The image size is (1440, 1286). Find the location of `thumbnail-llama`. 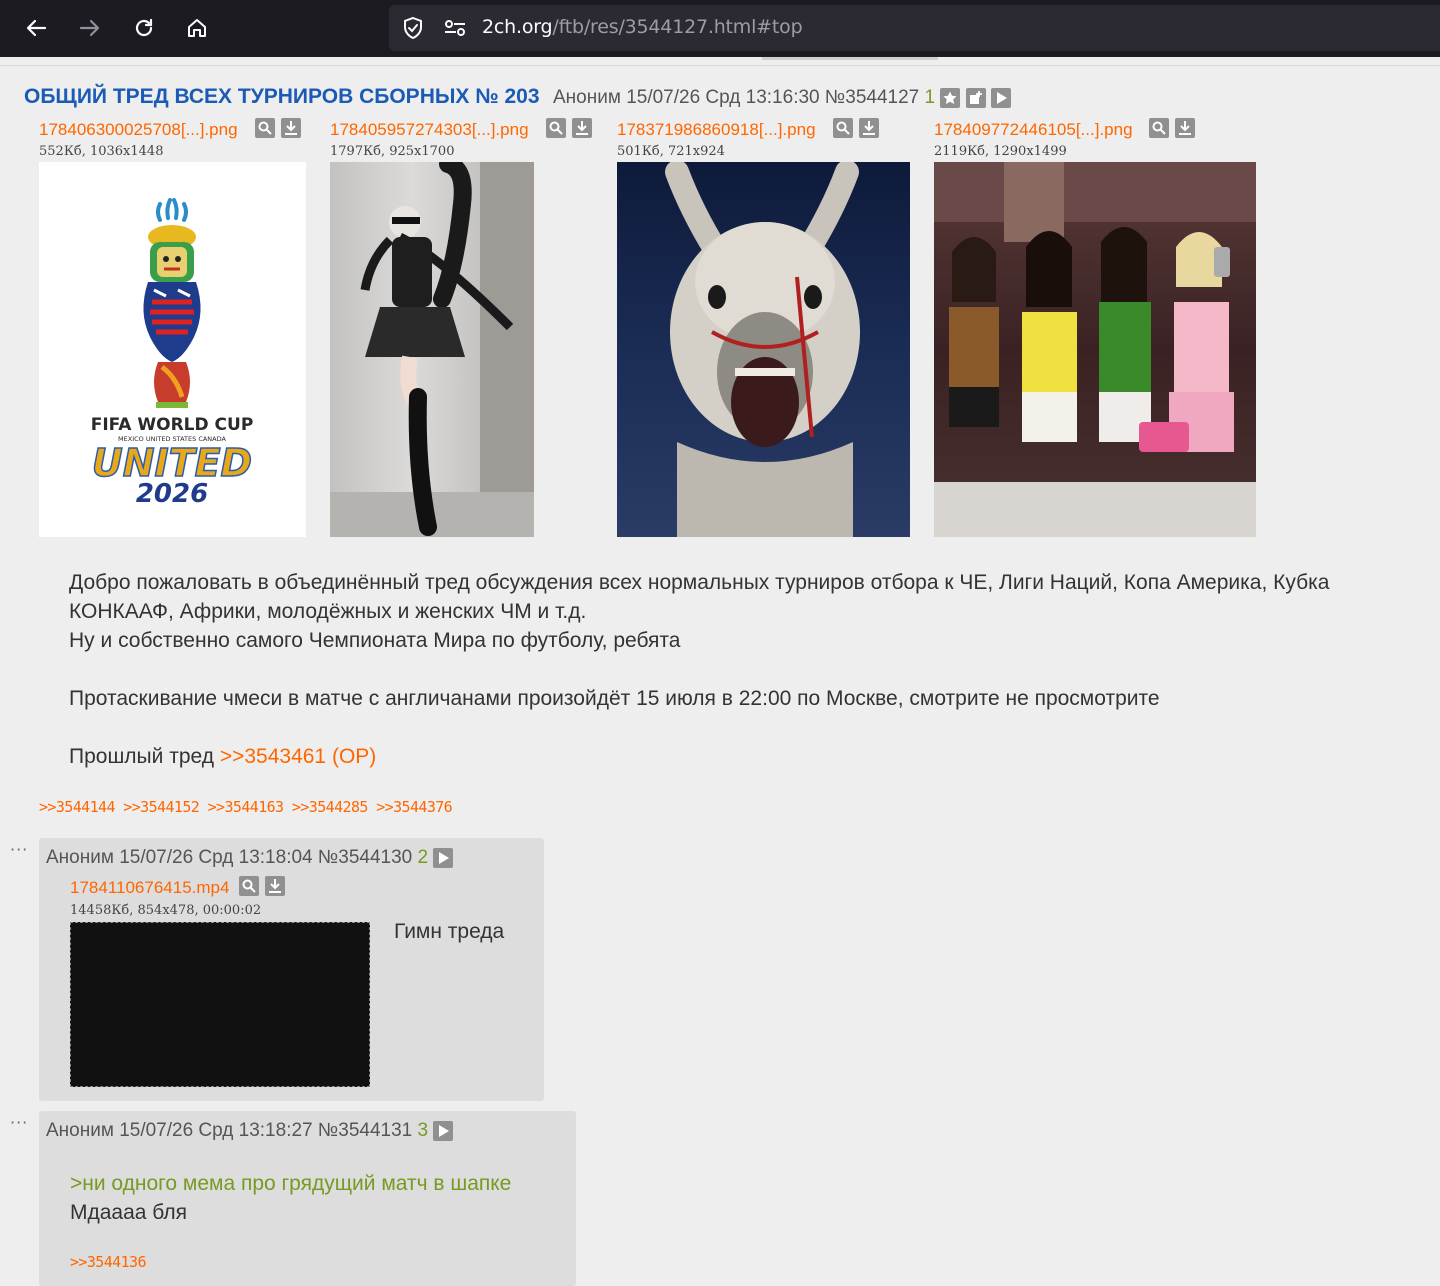

thumbnail-llama is located at coordinates (763, 349).